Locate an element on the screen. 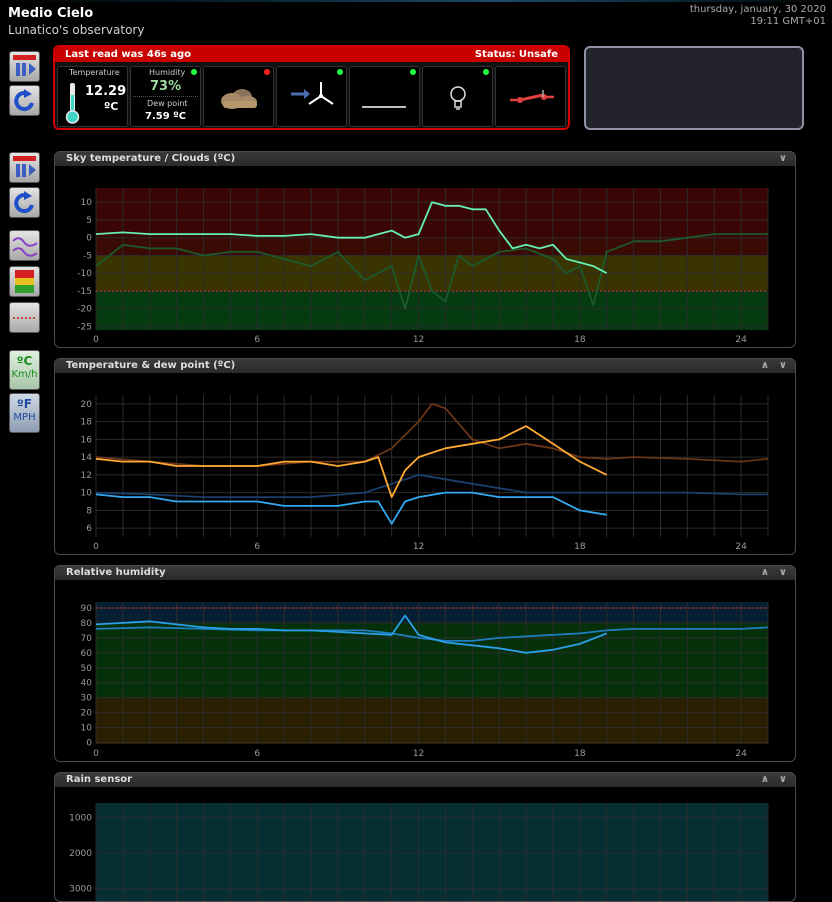  y-tick-label: 2000 is located at coordinates (80, 854).